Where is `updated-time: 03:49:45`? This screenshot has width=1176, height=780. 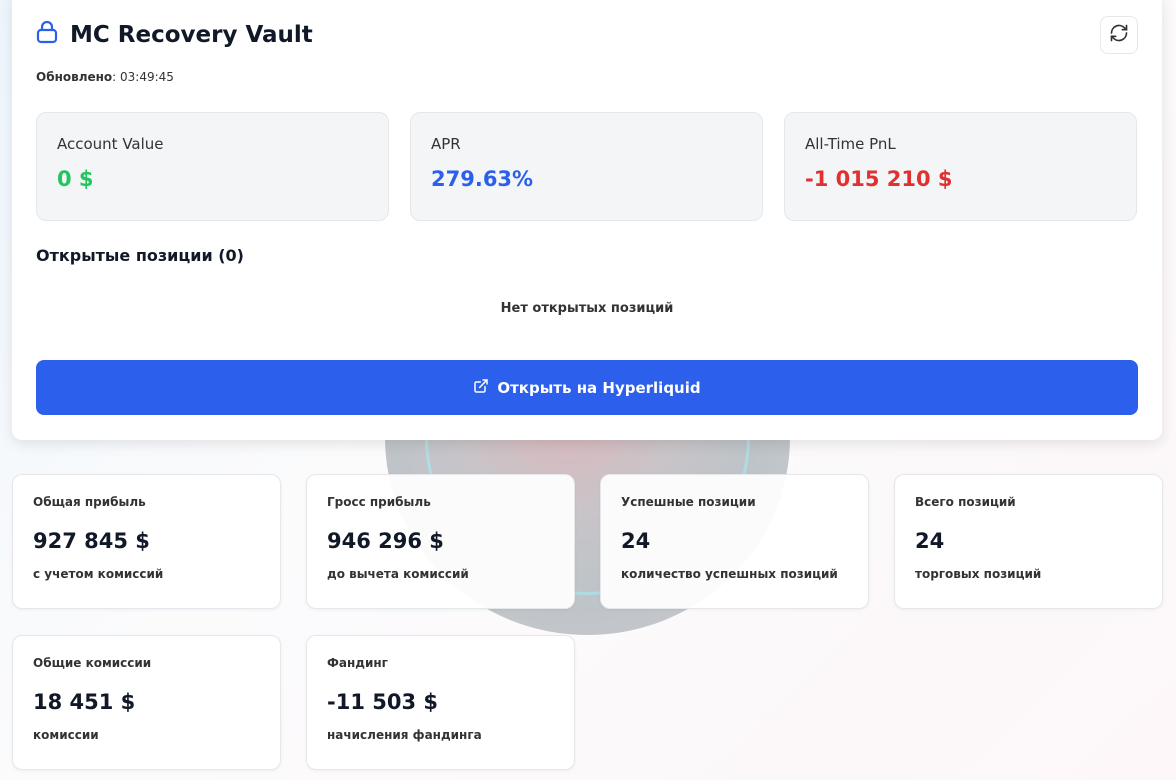 updated-time: 03:49:45 is located at coordinates (147, 77).